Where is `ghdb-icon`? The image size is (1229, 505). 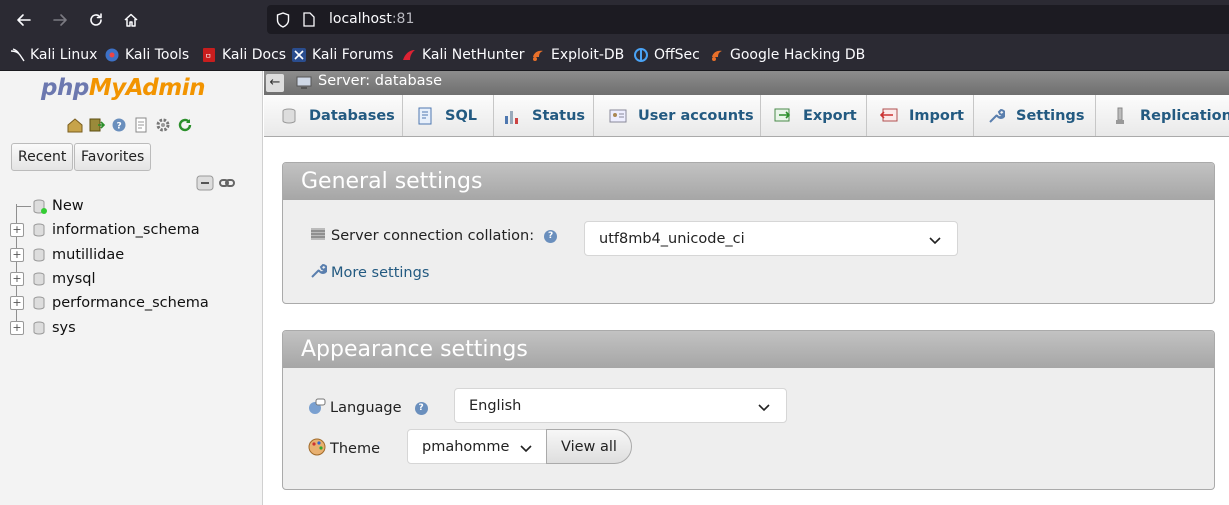
ghdb-icon is located at coordinates (717, 55).